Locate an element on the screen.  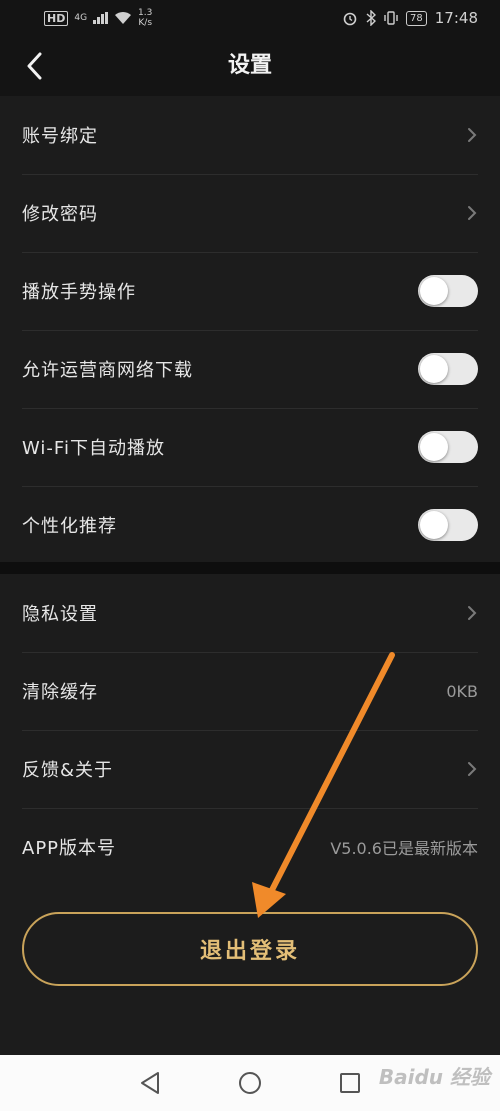
row-right: V5.0.6已是最新版本 is located at coordinates (404, 847).